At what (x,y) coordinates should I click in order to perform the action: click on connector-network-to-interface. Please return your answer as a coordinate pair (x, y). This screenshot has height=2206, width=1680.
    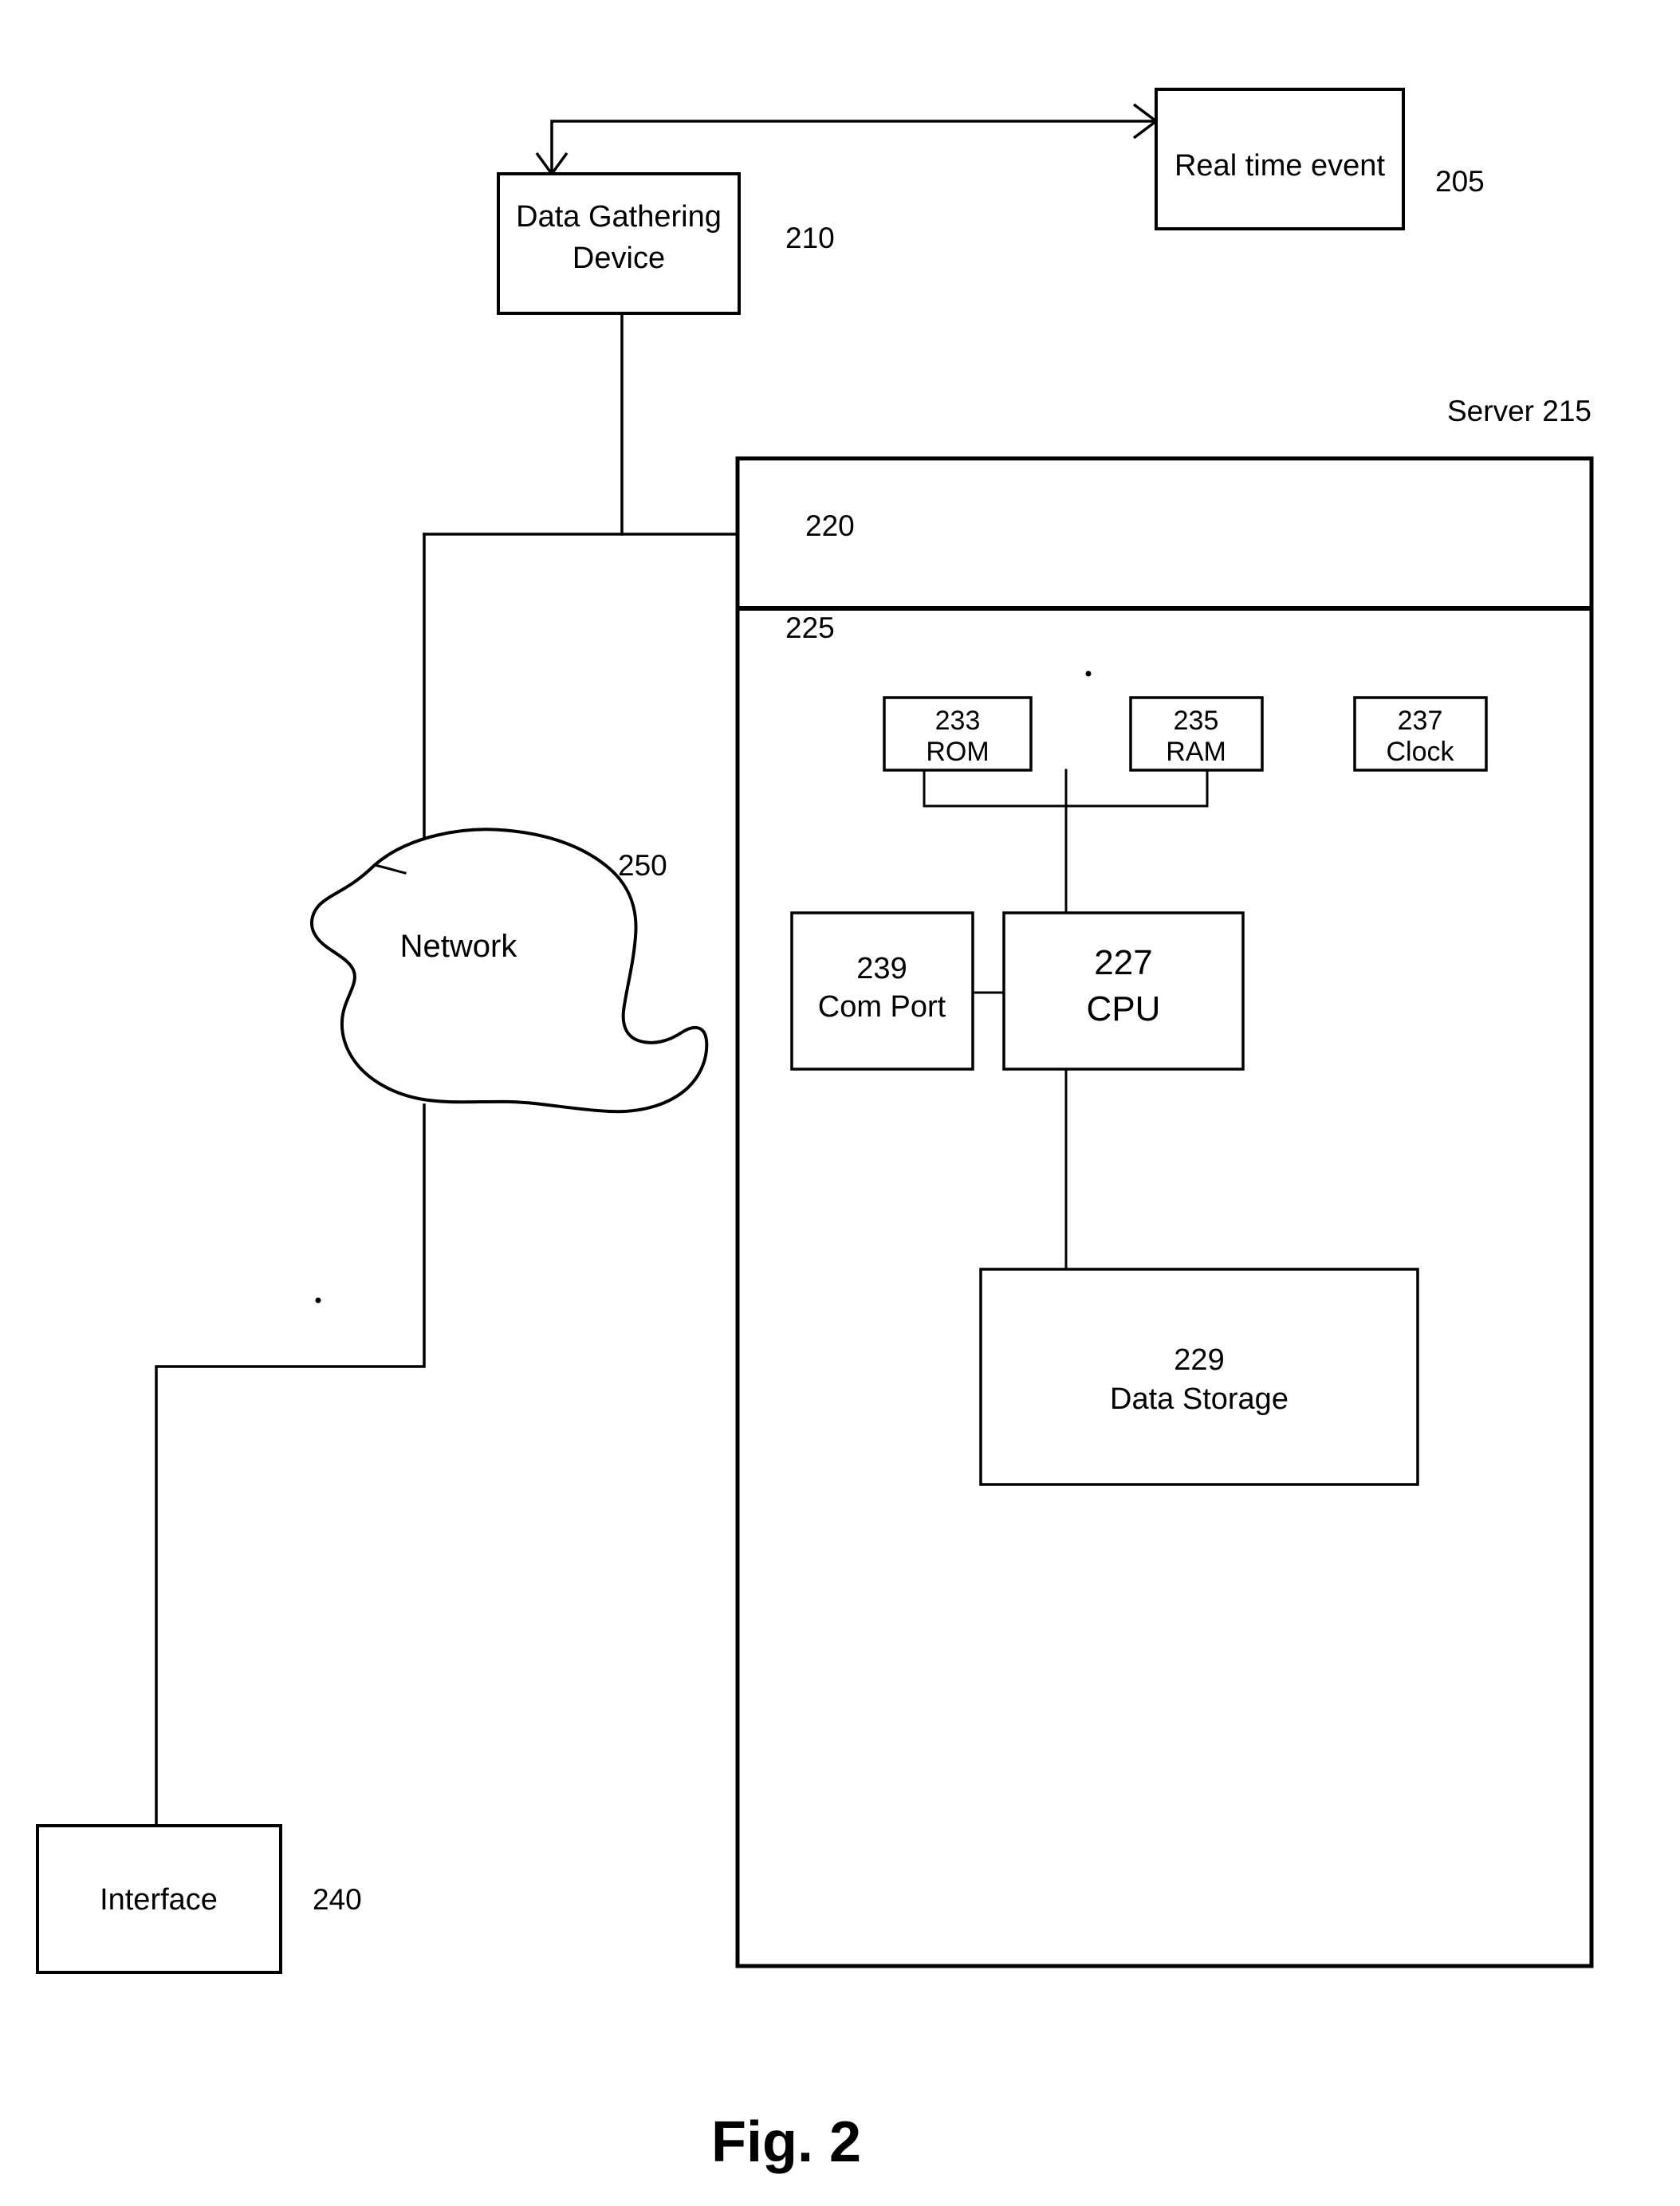
    Looking at the image, I should click on (290, 1465).